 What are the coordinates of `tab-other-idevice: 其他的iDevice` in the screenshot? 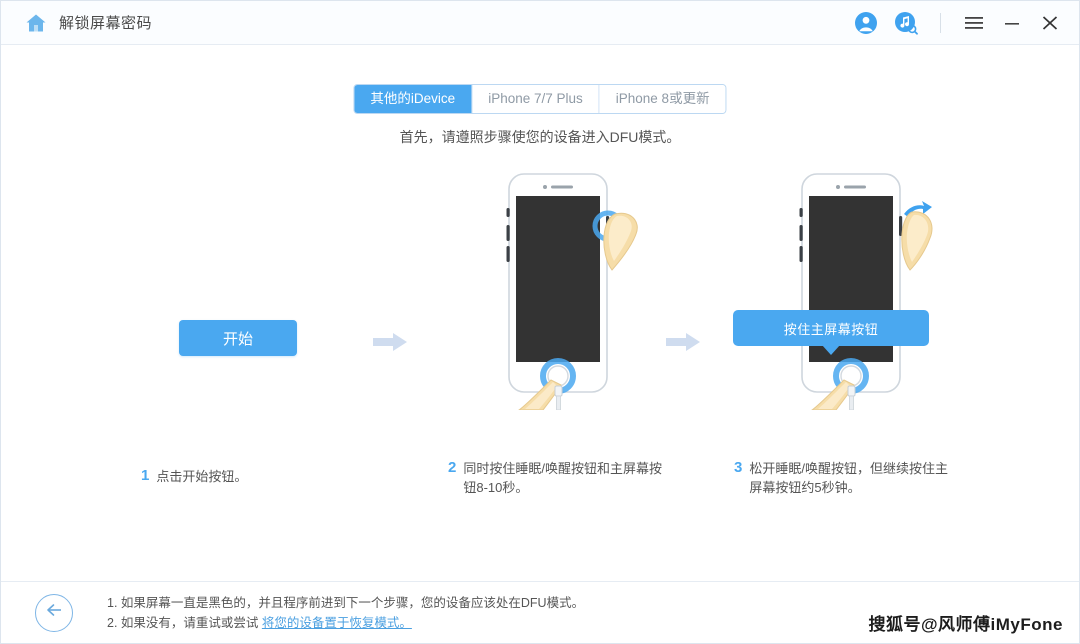 It's located at (413, 99).